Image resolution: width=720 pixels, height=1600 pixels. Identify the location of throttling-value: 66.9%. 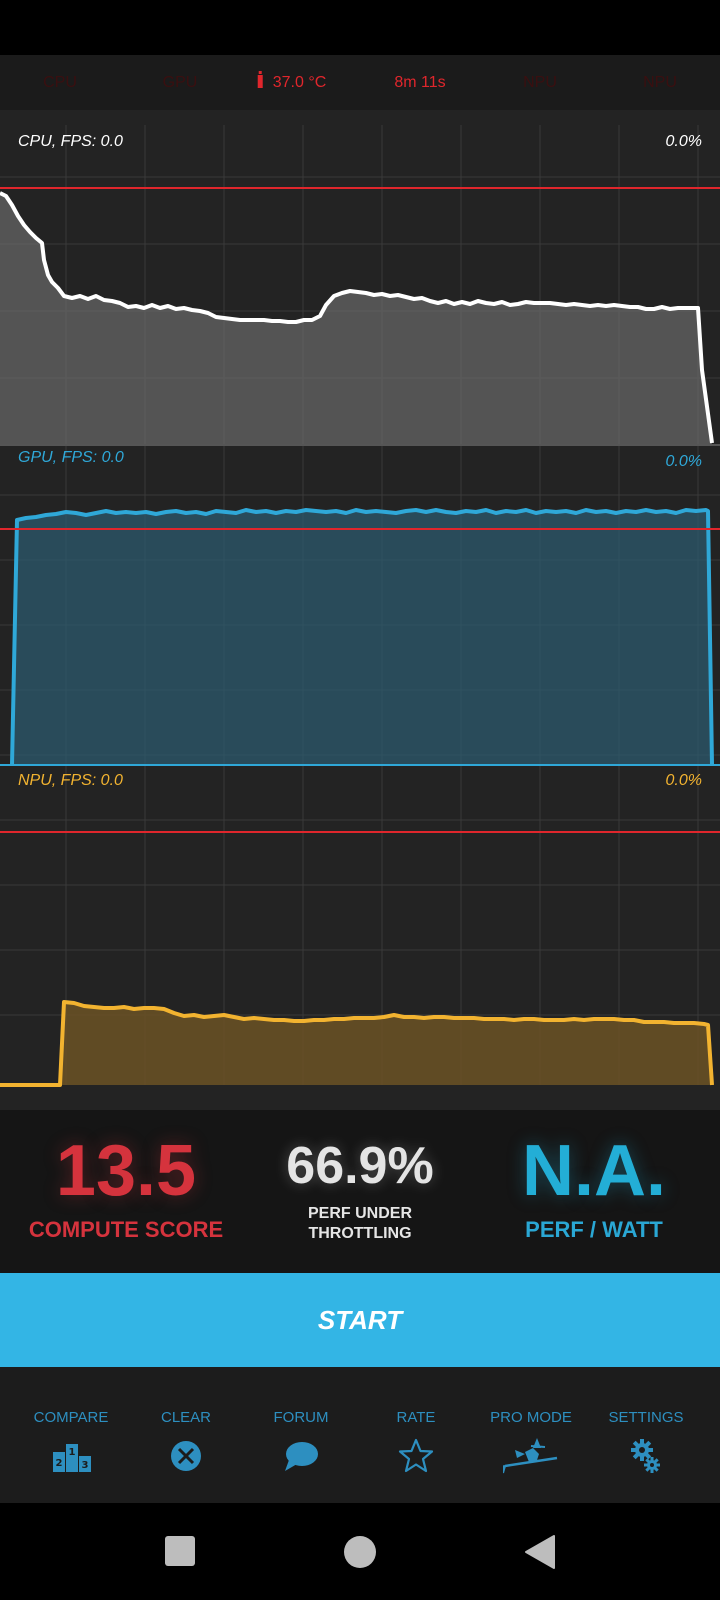
(360, 1166).